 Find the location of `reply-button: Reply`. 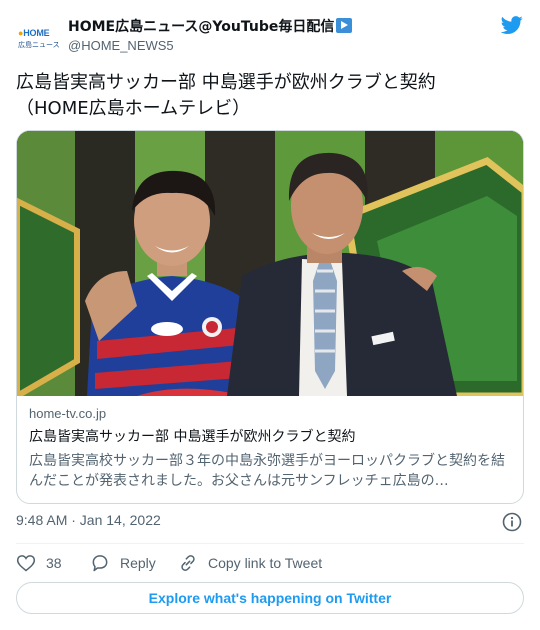

reply-button: Reply is located at coordinates (123, 563).